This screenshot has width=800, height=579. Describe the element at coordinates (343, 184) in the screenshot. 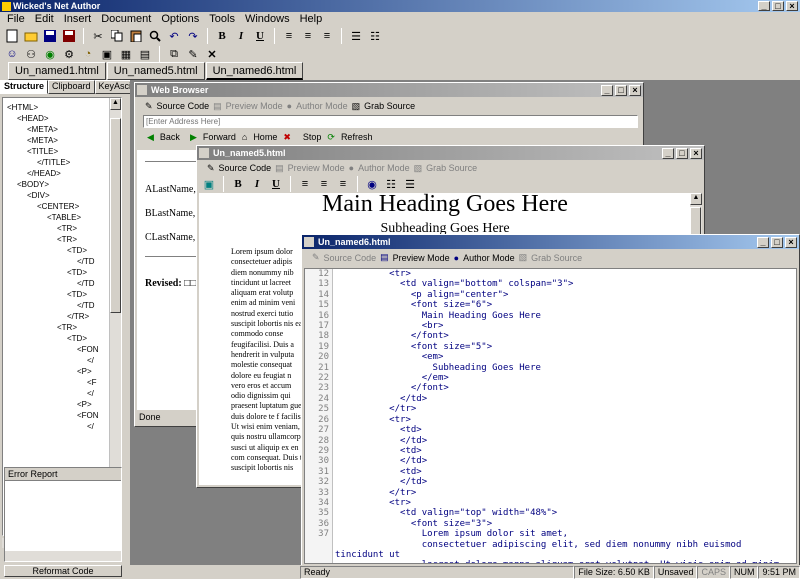

I see `un5-align-right-icon: ≡` at that location.